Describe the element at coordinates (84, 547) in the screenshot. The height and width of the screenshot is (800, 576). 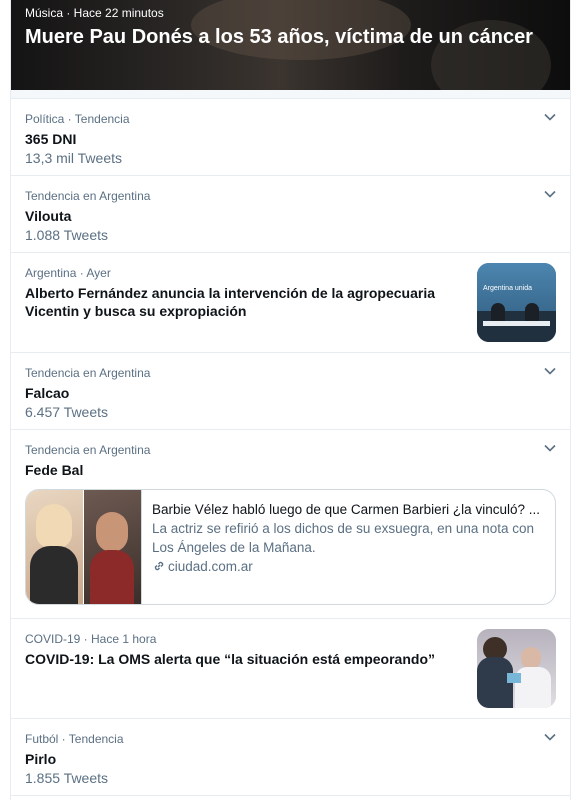
I see `link-card-image` at that location.